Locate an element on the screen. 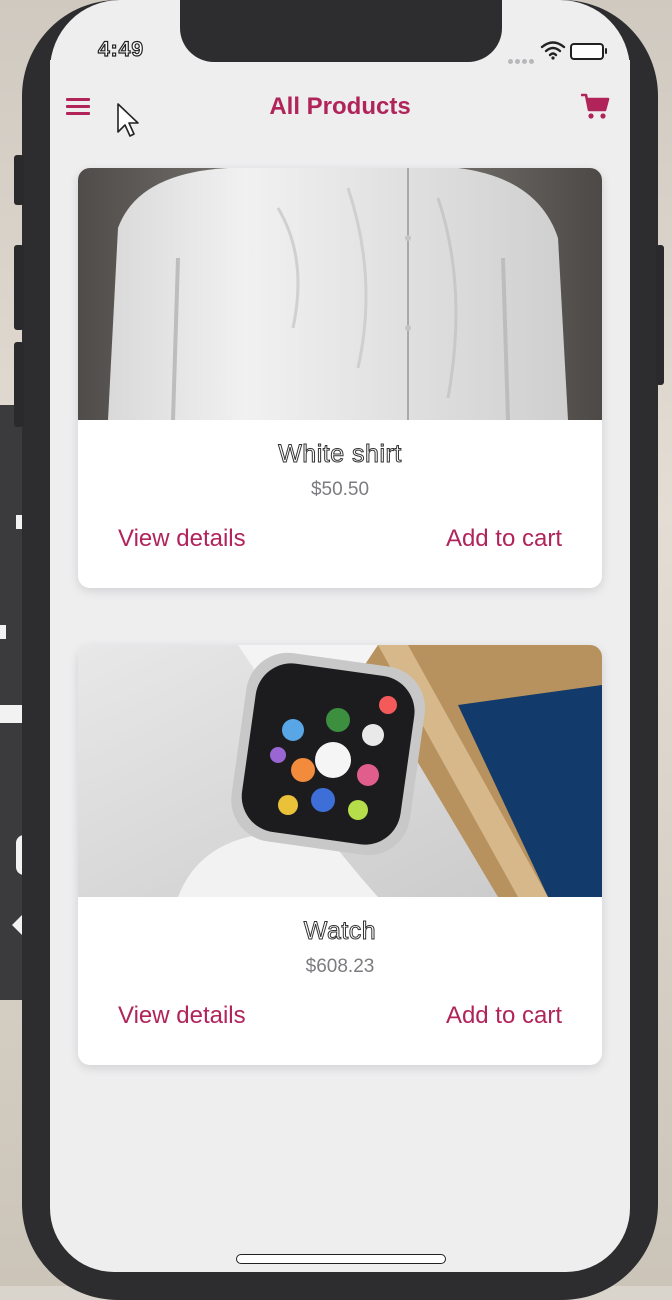 Image resolution: width=672 pixels, height=1300 pixels. hamburger-menu-icon is located at coordinates (78, 107).